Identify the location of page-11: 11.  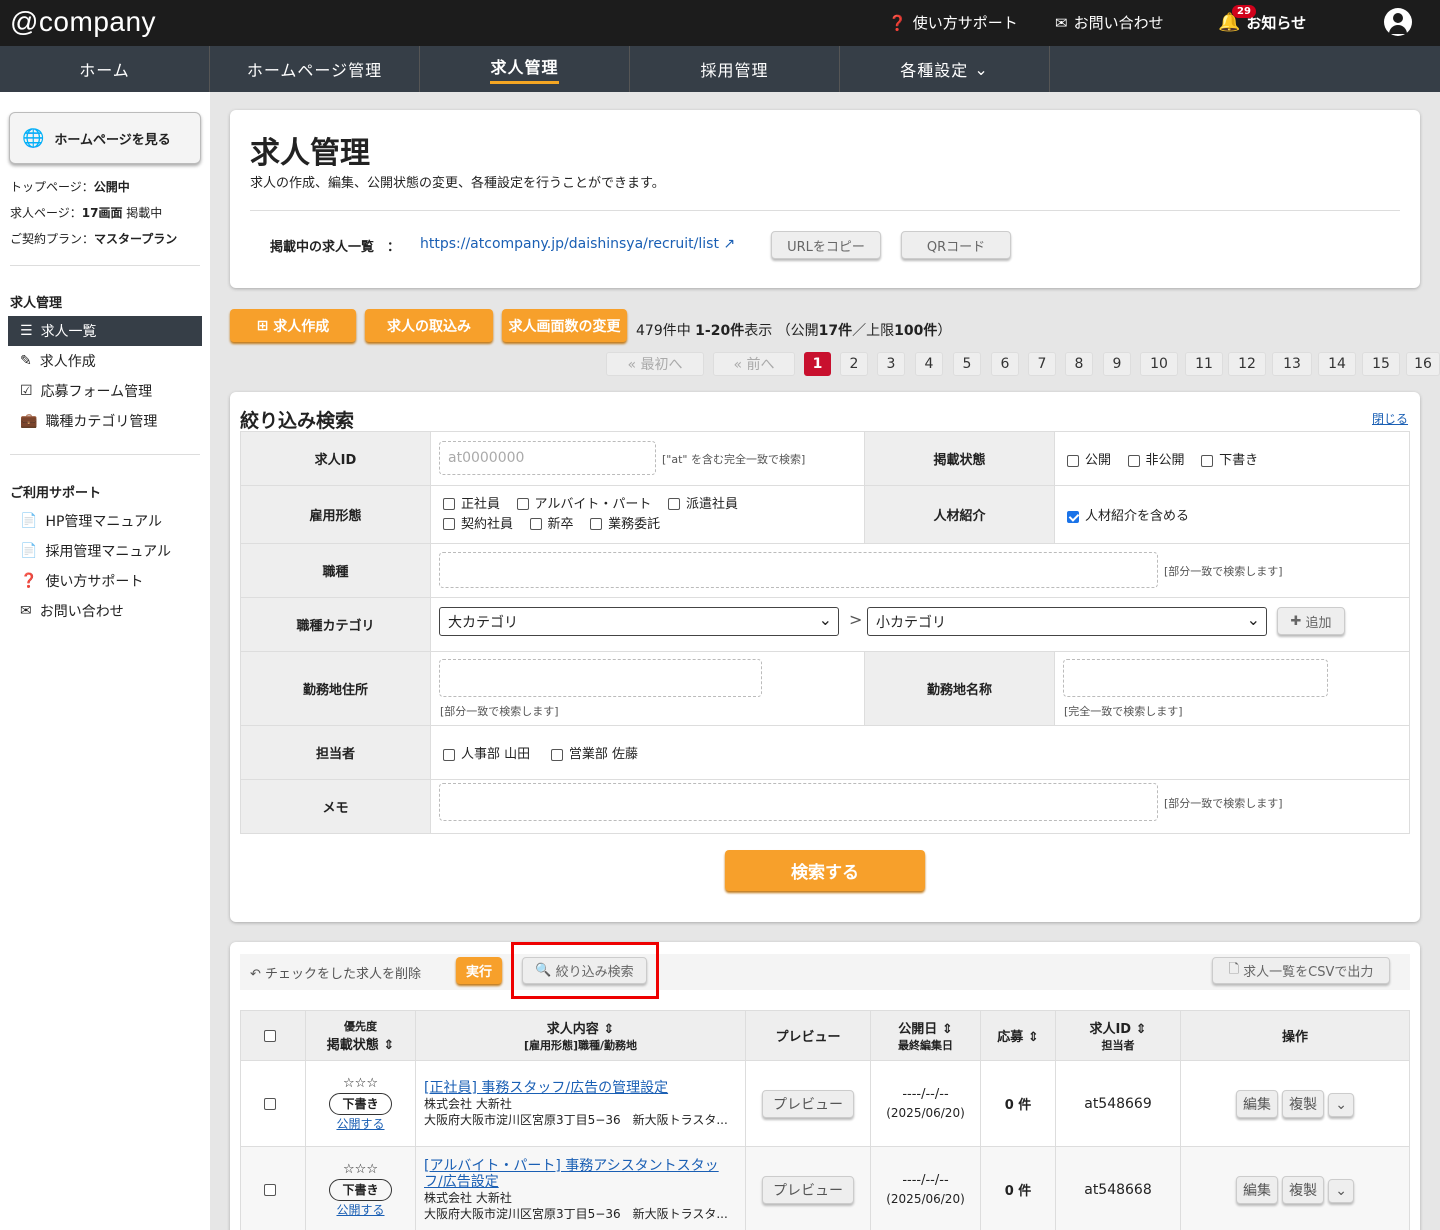
(1204, 364).